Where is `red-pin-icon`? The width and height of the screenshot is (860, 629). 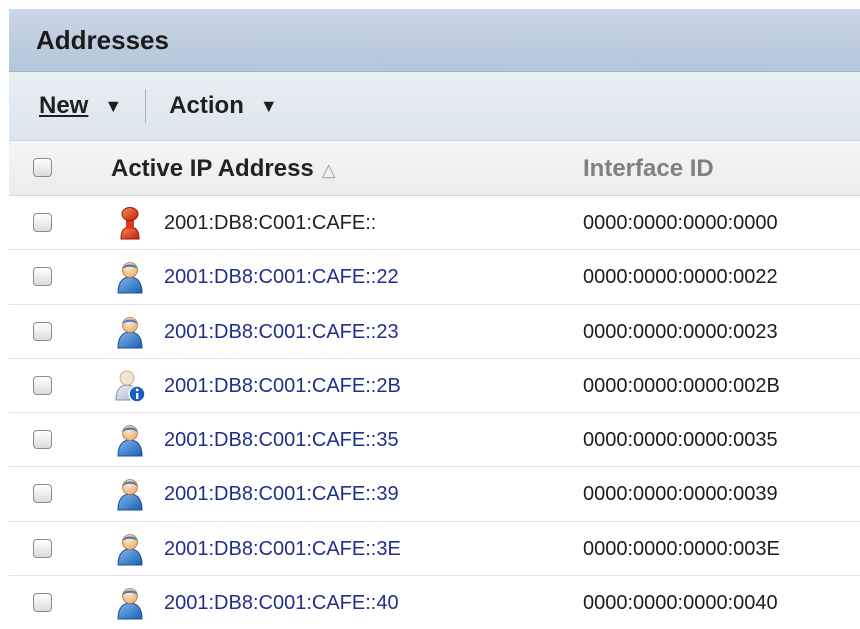 red-pin-icon is located at coordinates (130, 223).